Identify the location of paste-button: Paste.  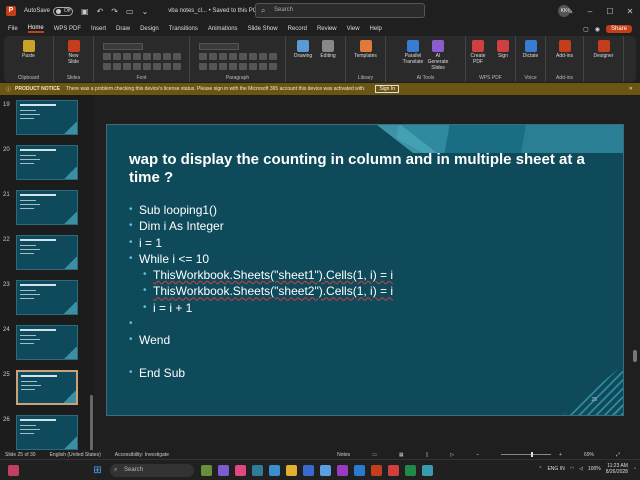
(29, 49).